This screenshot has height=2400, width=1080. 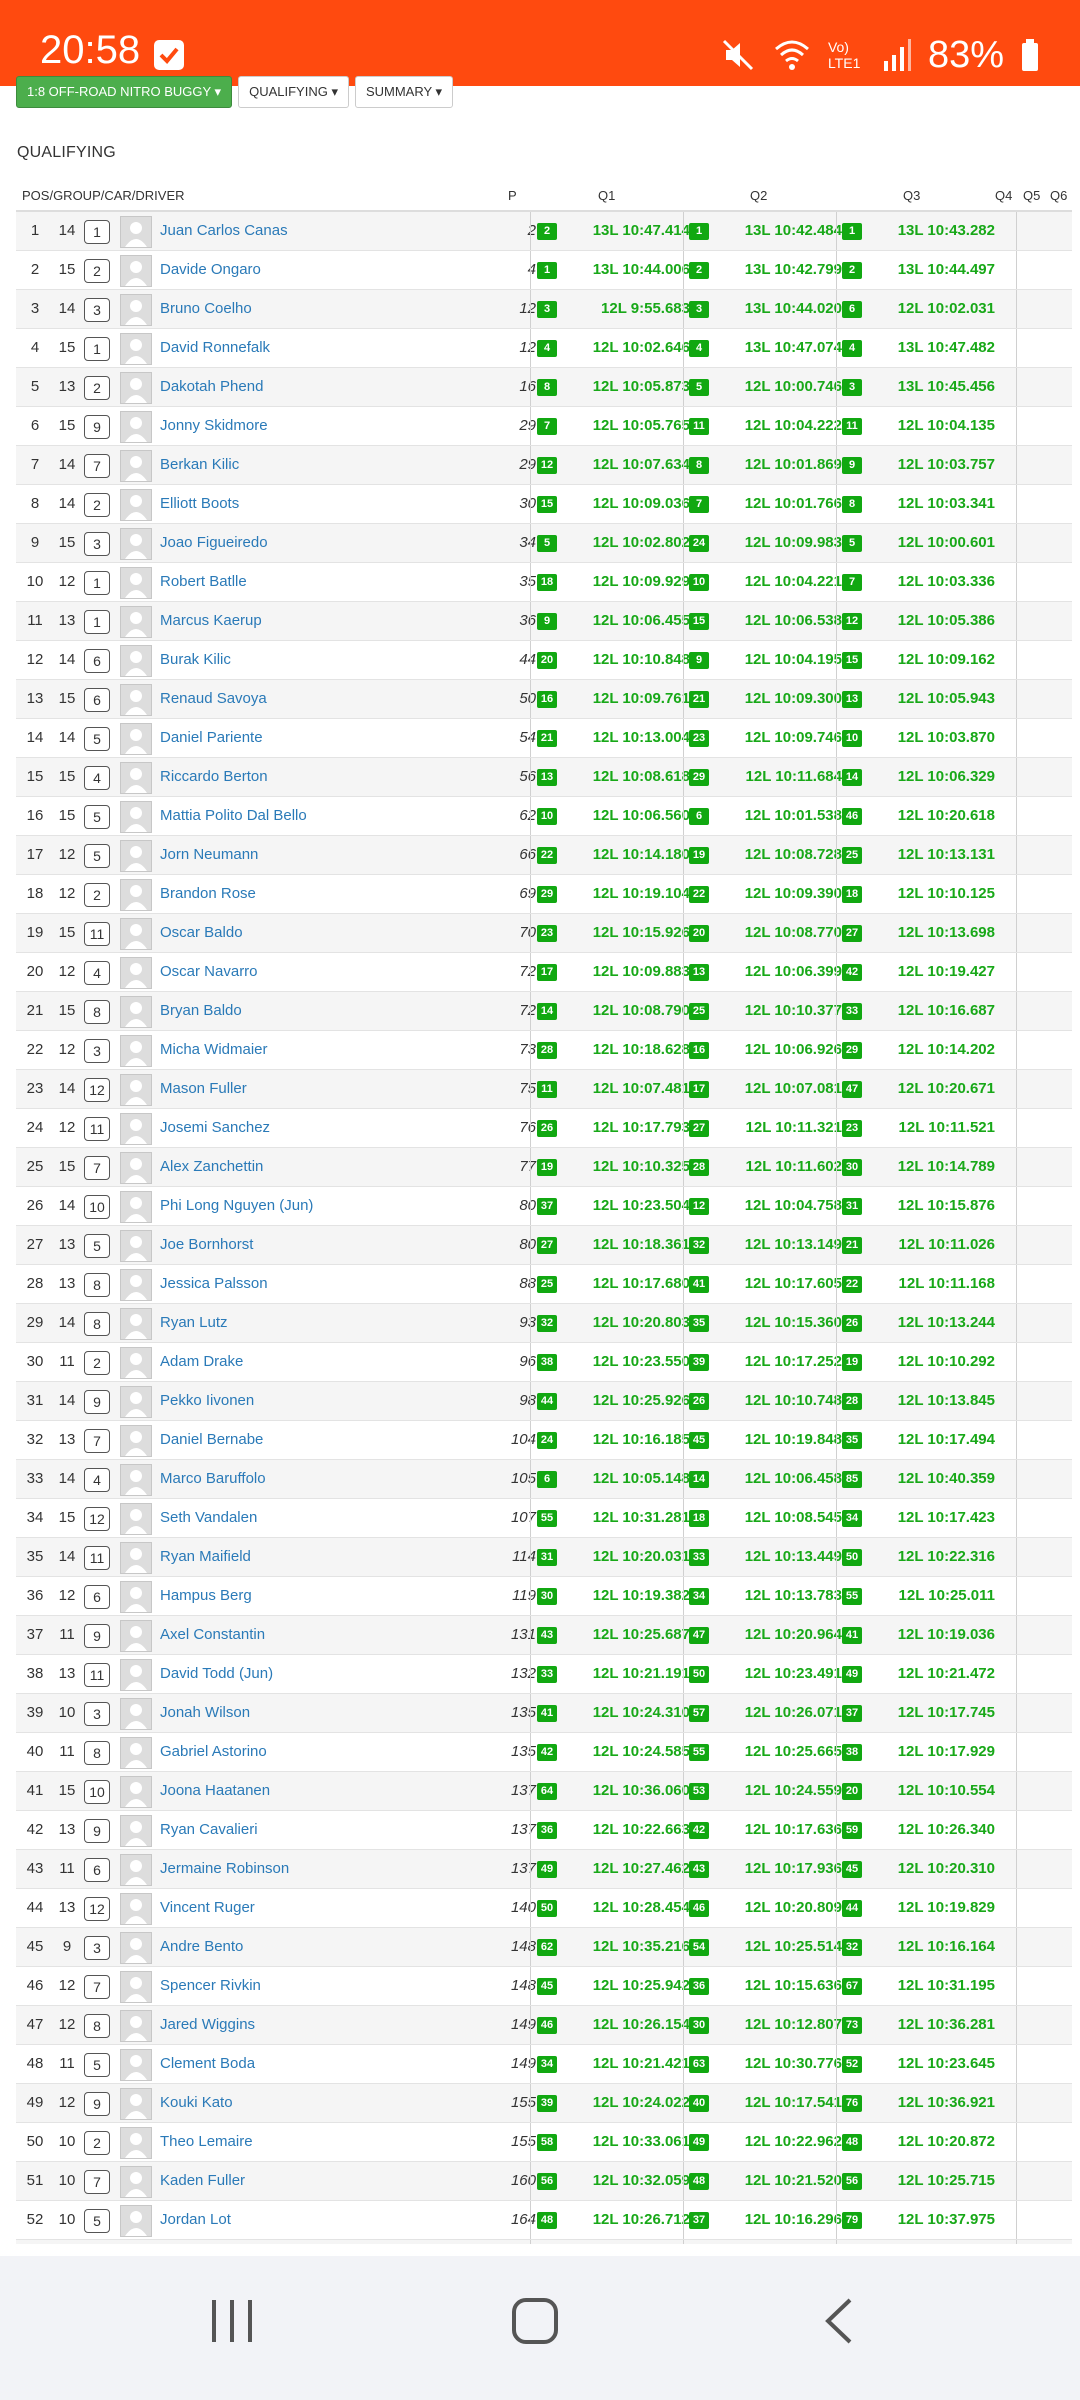 I want to click on driver-link: Phi Long Nguyen (Jun), so click(x=335, y=1206).